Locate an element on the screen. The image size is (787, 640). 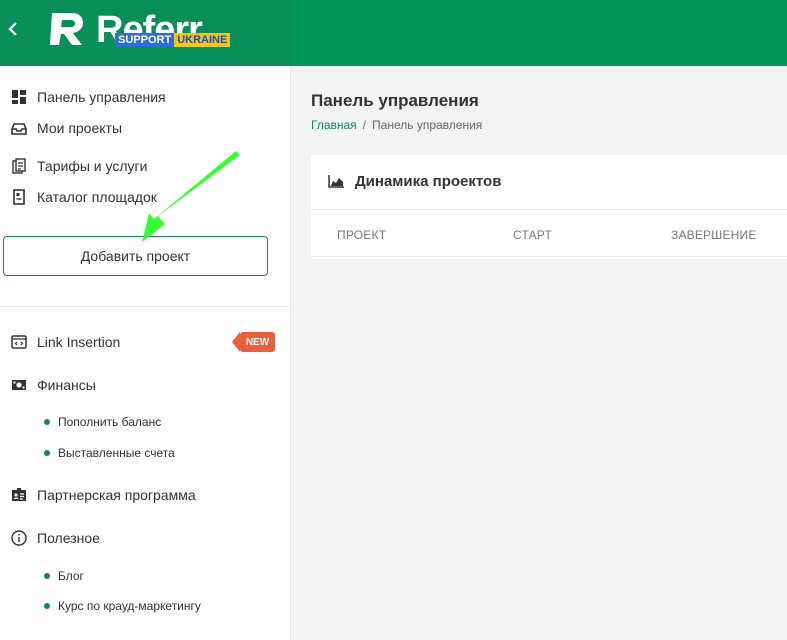
info-icon is located at coordinates (19, 538).